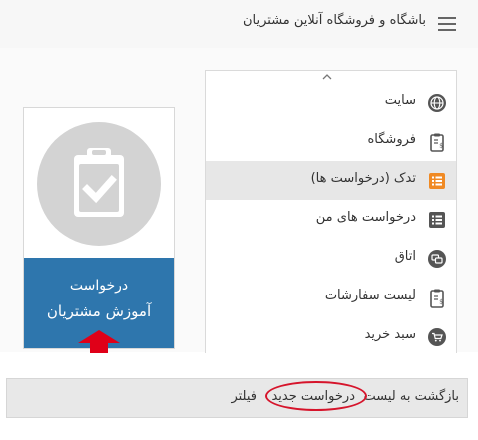 This screenshot has width=478, height=440. What do you see at coordinates (244, 396) in the screenshot?
I see `filter-link: فیلتر` at bounding box center [244, 396].